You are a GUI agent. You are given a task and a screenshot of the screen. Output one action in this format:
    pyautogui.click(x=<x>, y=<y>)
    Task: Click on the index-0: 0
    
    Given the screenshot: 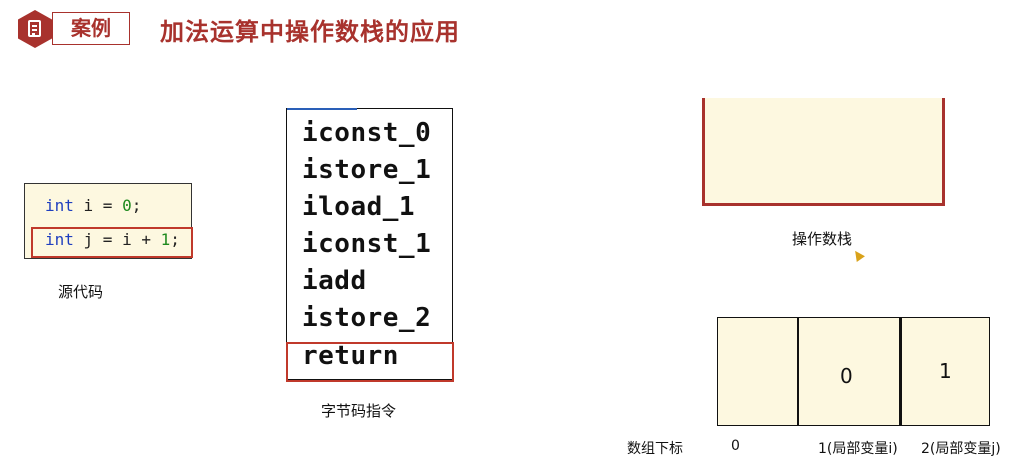 What is the action you would take?
    pyautogui.click(x=735, y=446)
    